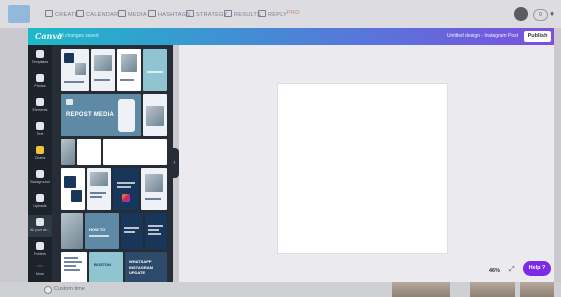  What do you see at coordinates (40, 198) in the screenshot?
I see `uploads-icon` at bounding box center [40, 198].